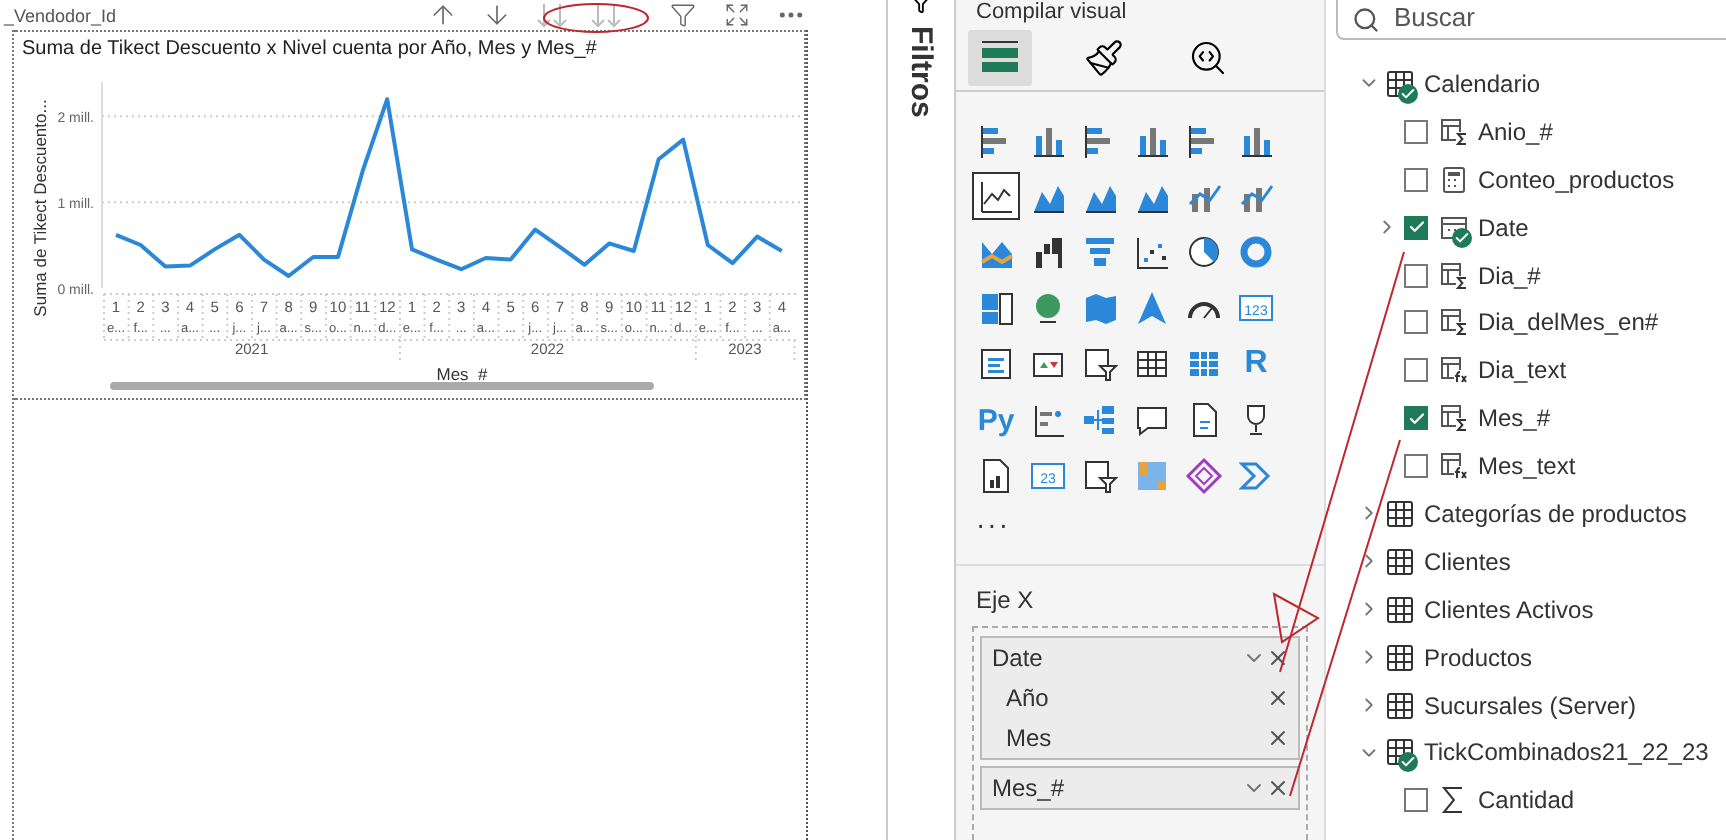 The image size is (1726, 840). I want to click on list-card-icon, so click(996, 364).